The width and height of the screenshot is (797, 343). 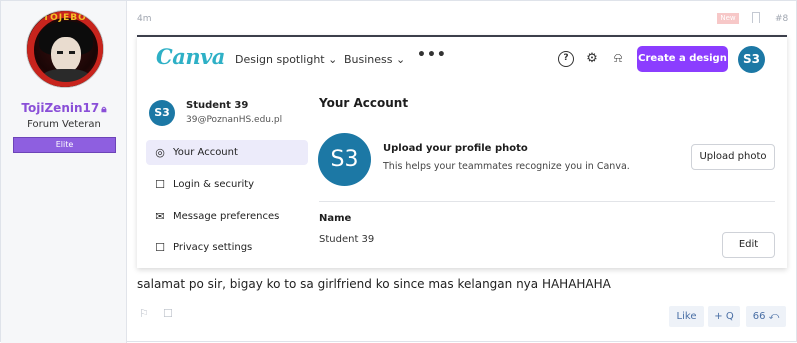 I want to click on create-design-button: Create a design, so click(x=682, y=59).